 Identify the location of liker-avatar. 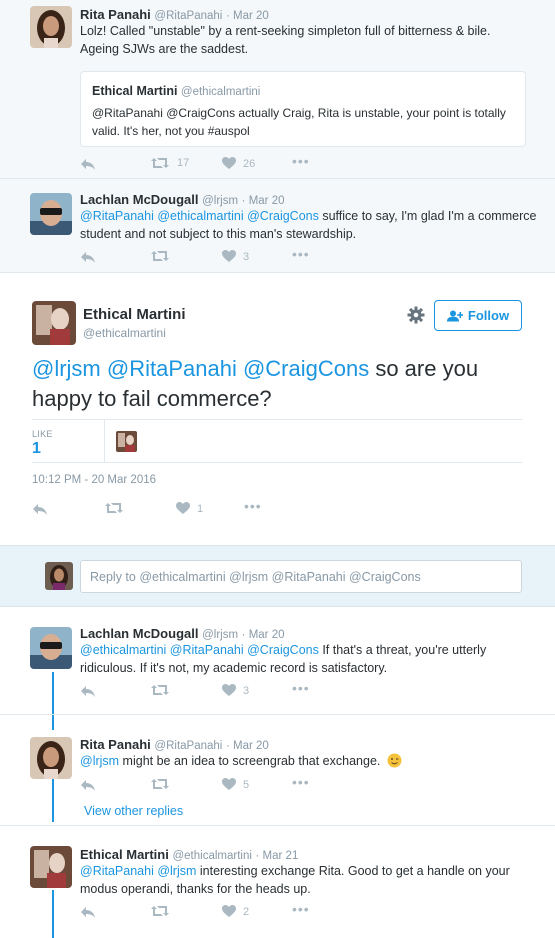
(126, 441).